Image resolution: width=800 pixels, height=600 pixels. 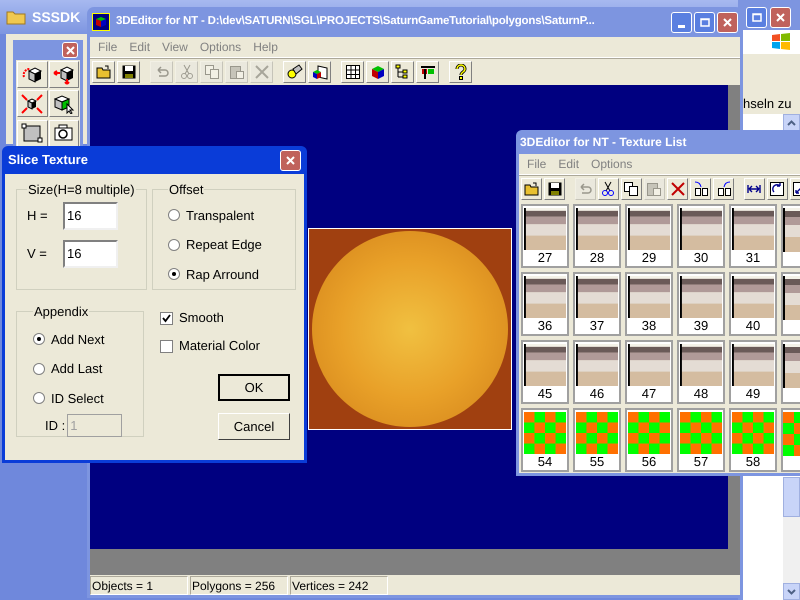 What do you see at coordinates (597, 304) in the screenshot?
I see `texture-tile: 37` at bounding box center [597, 304].